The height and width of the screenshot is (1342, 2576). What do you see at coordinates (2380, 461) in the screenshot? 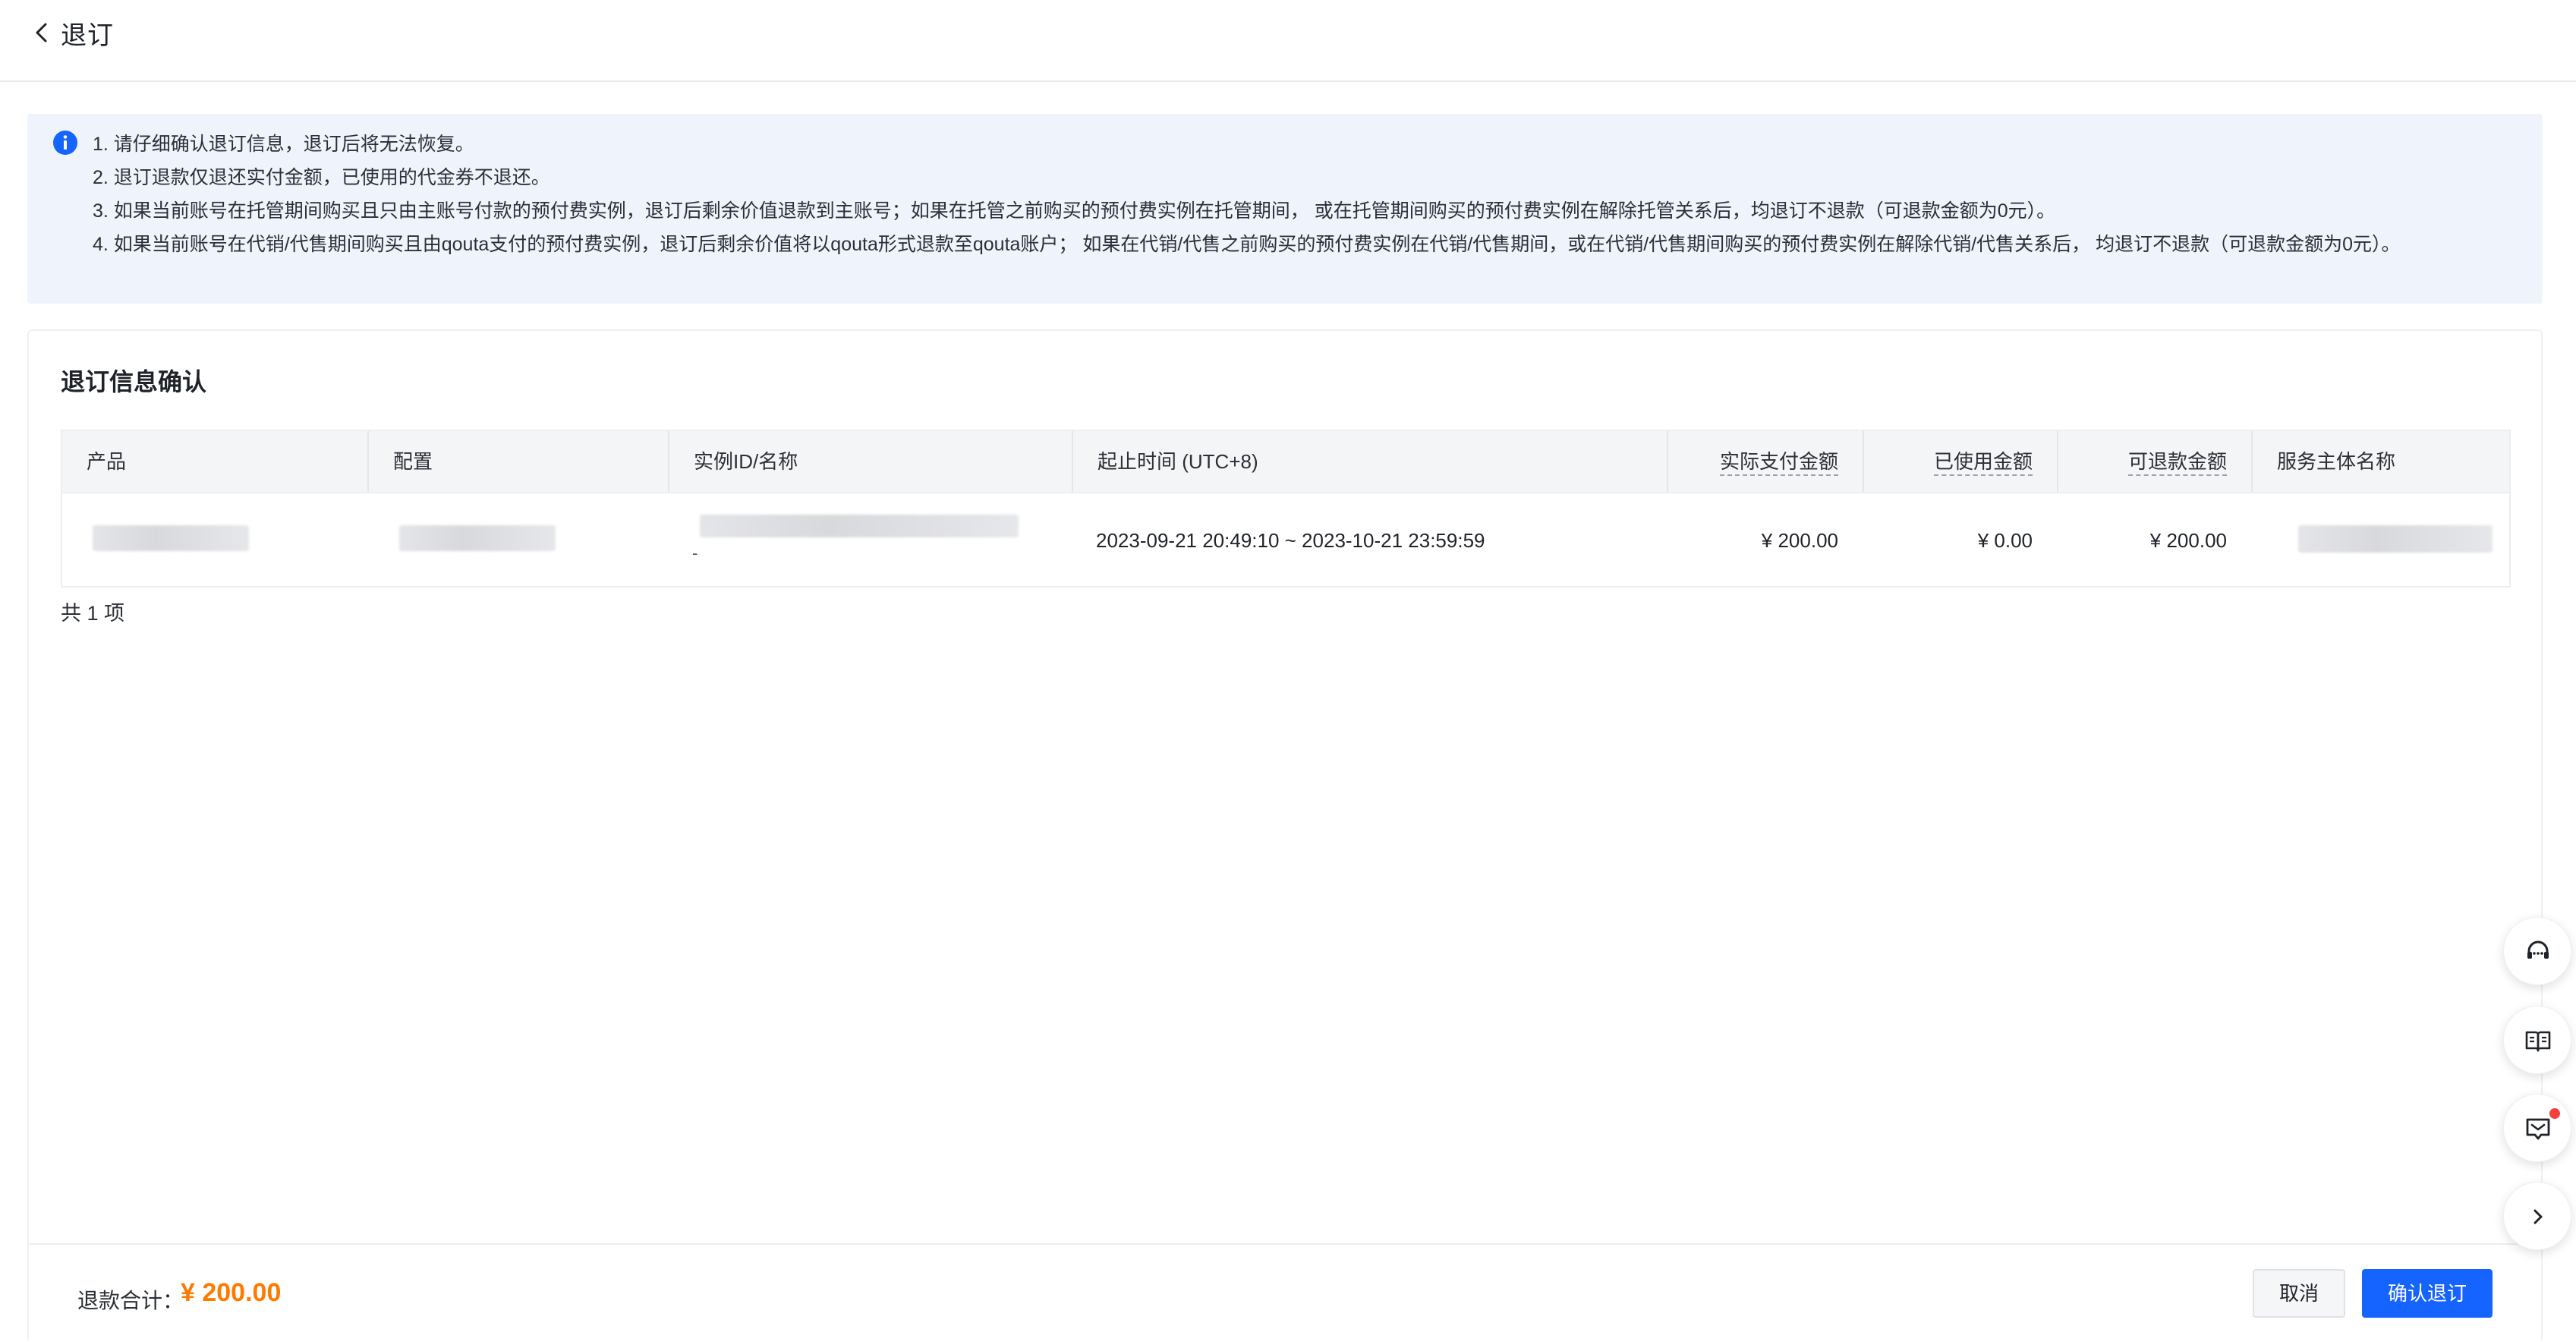
I see `column-entity: 服务主体名称` at bounding box center [2380, 461].